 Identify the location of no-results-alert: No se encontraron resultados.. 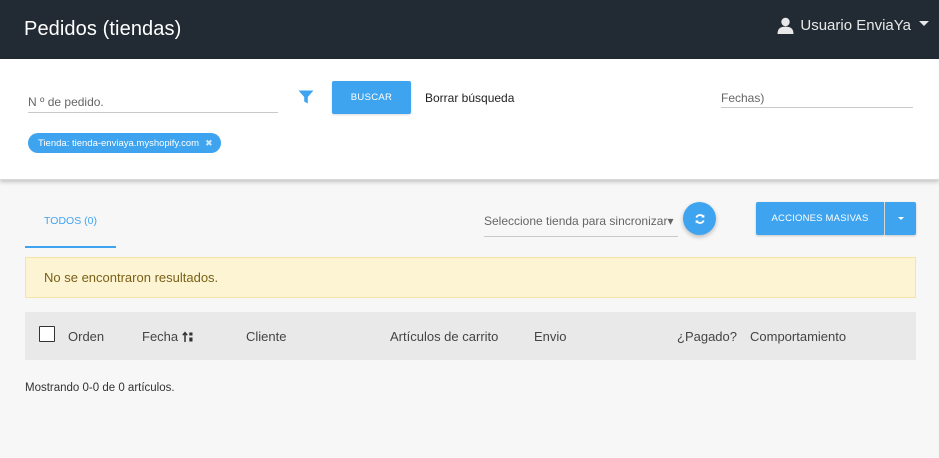
(470, 277).